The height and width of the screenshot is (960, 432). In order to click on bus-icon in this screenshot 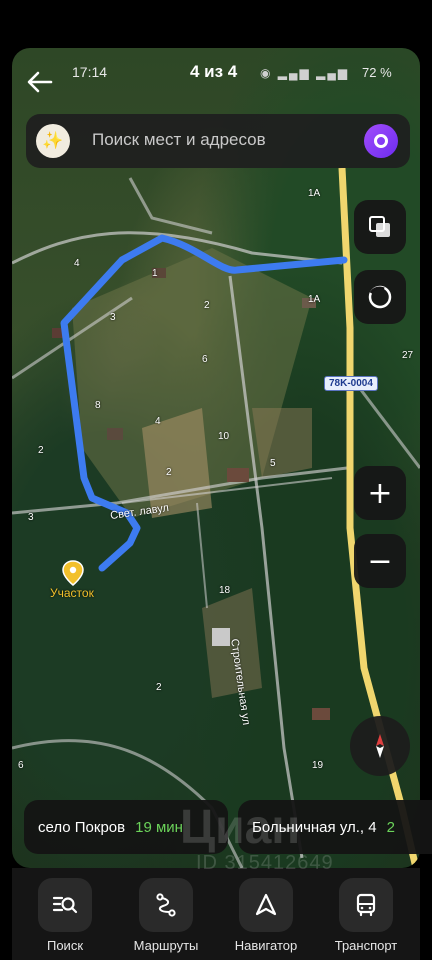, I will do `click(366, 905)`.